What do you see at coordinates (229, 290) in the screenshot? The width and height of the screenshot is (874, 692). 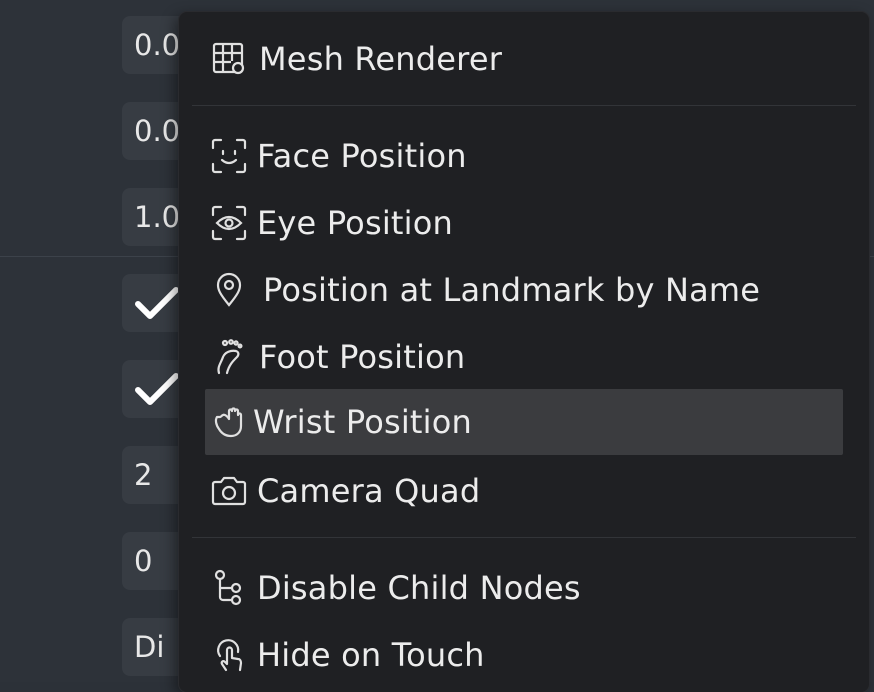 I see `location-pin-icon` at bounding box center [229, 290].